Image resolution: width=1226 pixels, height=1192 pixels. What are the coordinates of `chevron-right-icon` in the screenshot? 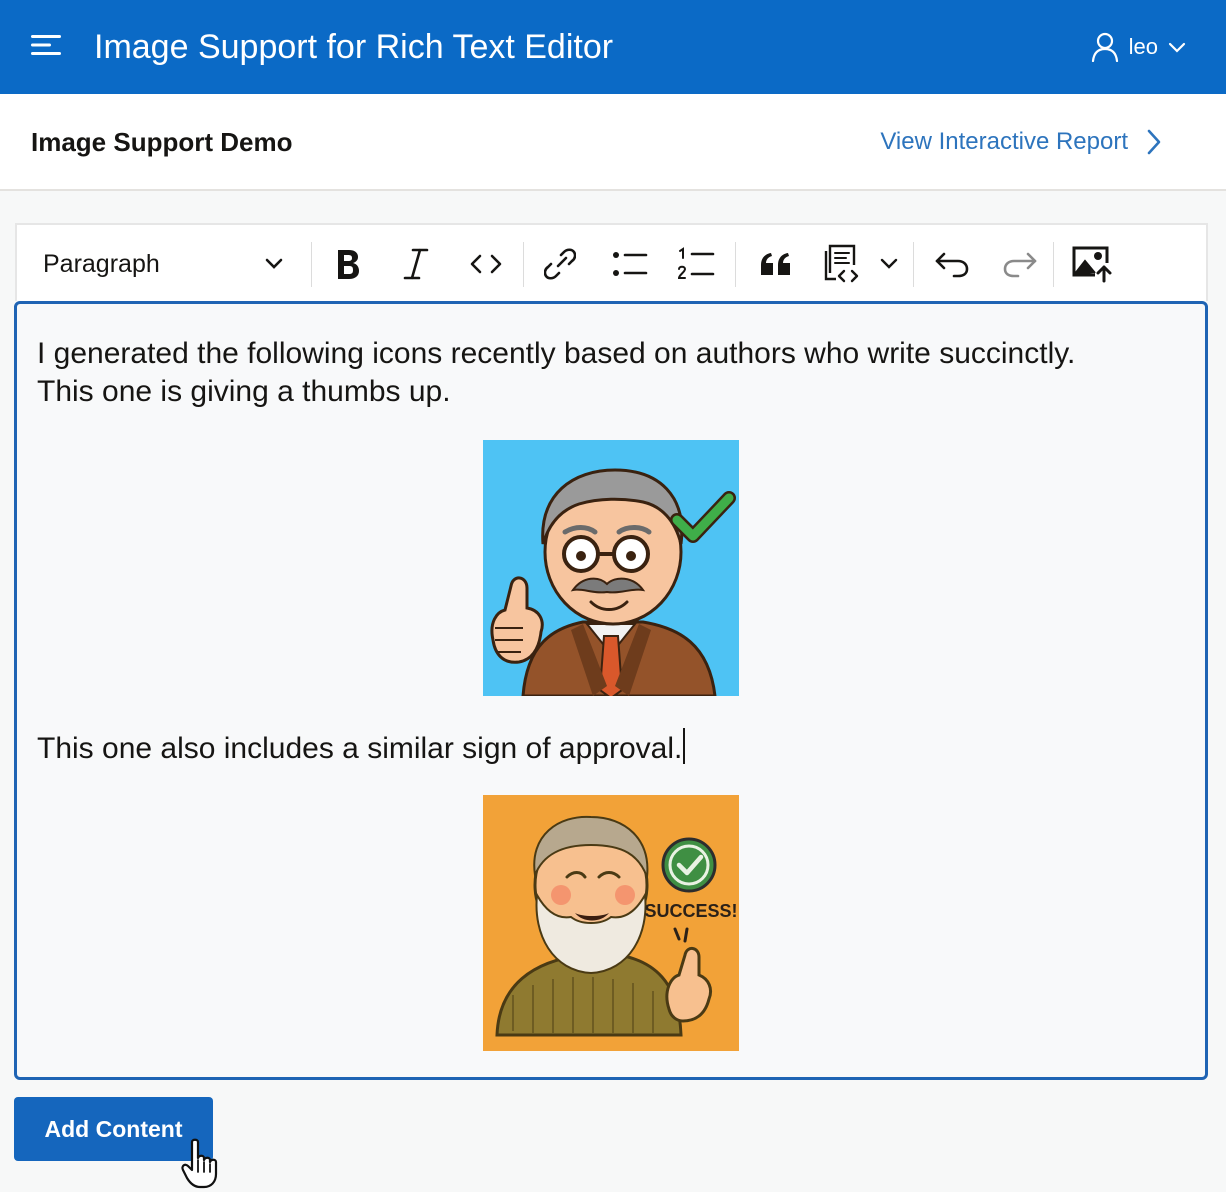 It's located at (1154, 142).